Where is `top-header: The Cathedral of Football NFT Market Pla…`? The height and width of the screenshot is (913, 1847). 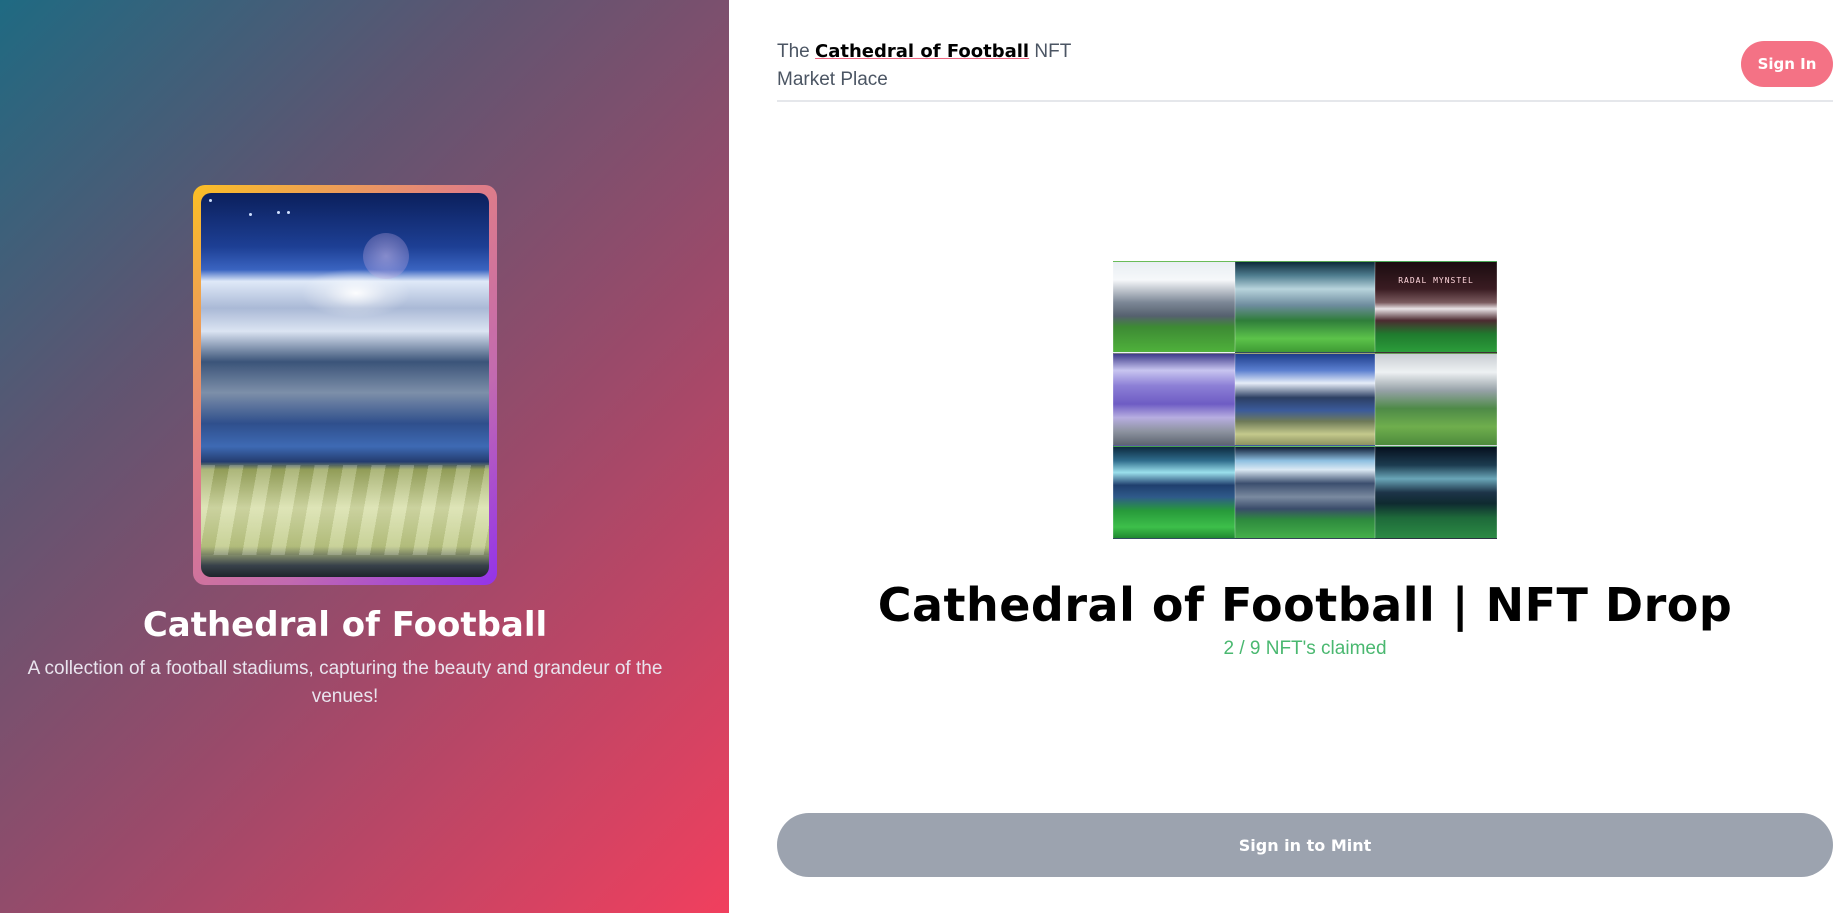
top-header: The Cathedral of Football NFT Market Pla… is located at coordinates (1305, 70).